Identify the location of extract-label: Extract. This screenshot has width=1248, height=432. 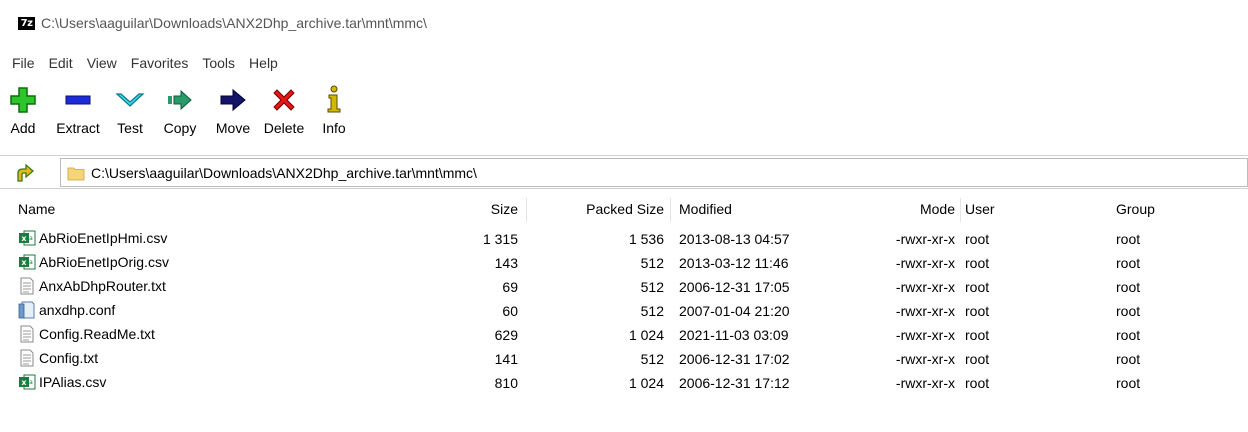
(78, 128).